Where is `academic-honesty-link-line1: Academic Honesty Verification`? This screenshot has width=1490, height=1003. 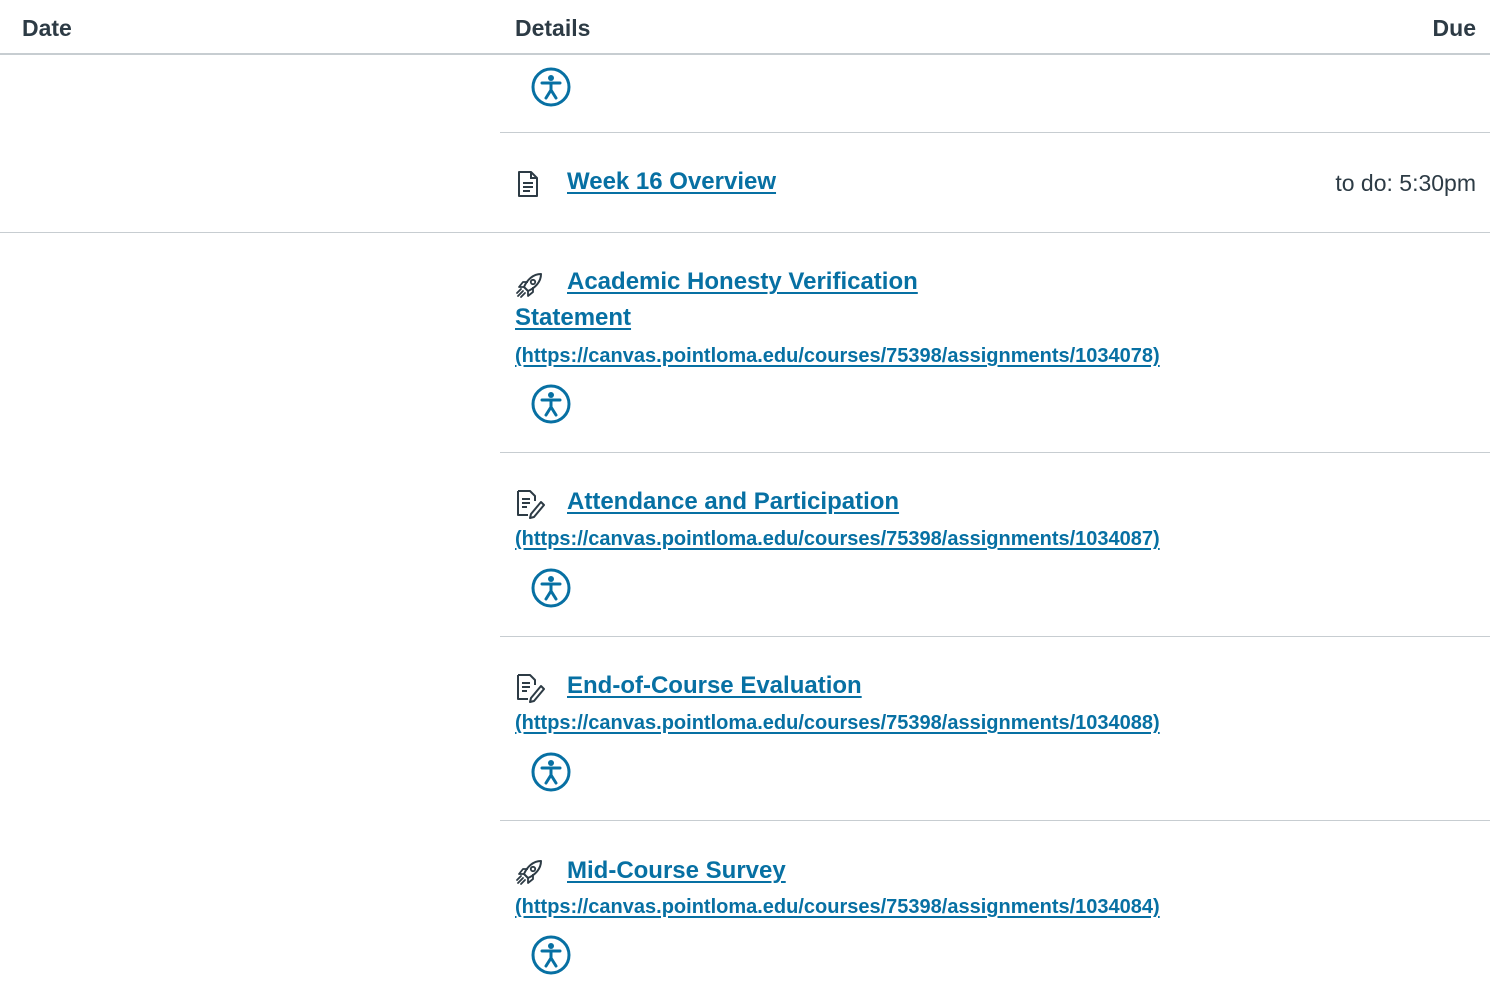 academic-honesty-link-line1: Academic Honesty Verification is located at coordinates (742, 282).